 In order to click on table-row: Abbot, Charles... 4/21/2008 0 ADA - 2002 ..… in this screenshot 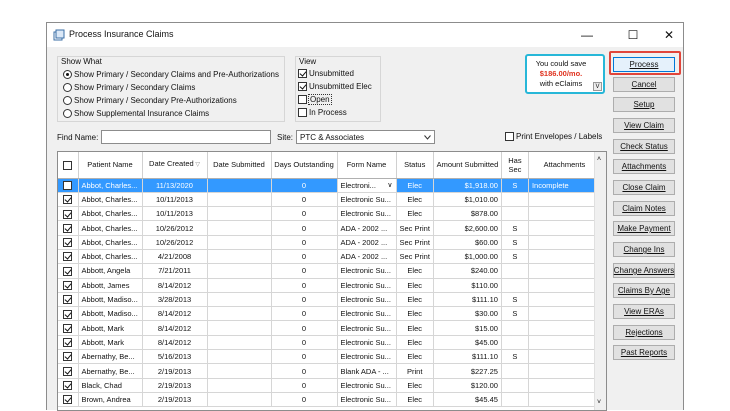, I will do `click(329, 257)`.